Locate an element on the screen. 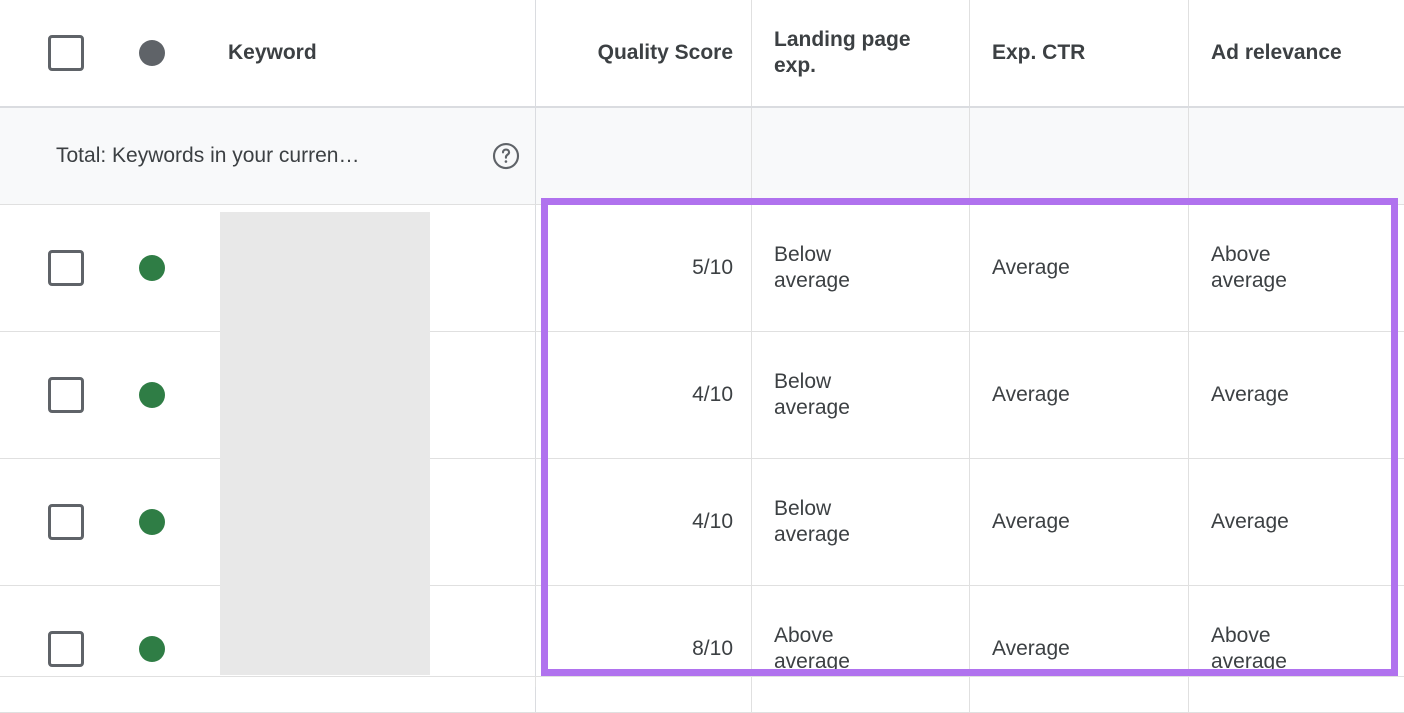 The width and height of the screenshot is (1404, 713). header-cell-ad-relevance: Ad relevance is located at coordinates (1296, 53).